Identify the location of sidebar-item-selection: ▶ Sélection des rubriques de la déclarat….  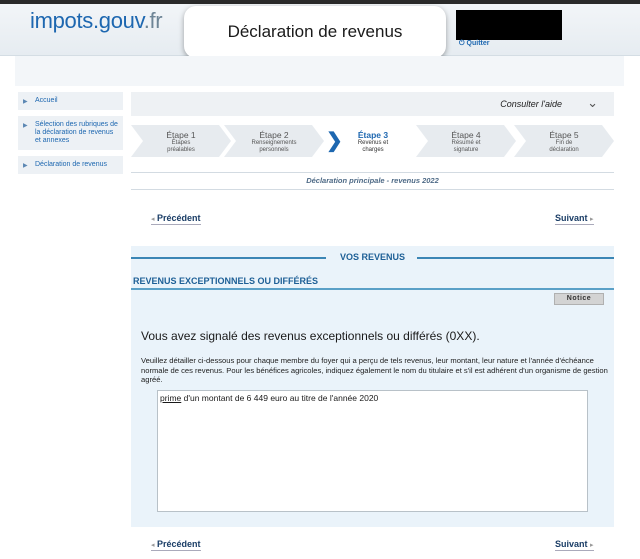
(70, 133).